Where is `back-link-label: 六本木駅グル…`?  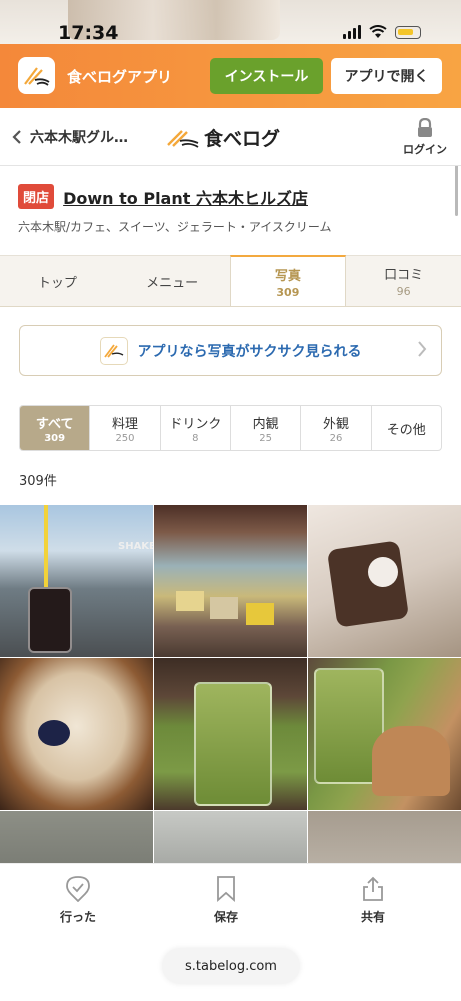
back-link-label: 六本木駅グル… is located at coordinates (79, 138).